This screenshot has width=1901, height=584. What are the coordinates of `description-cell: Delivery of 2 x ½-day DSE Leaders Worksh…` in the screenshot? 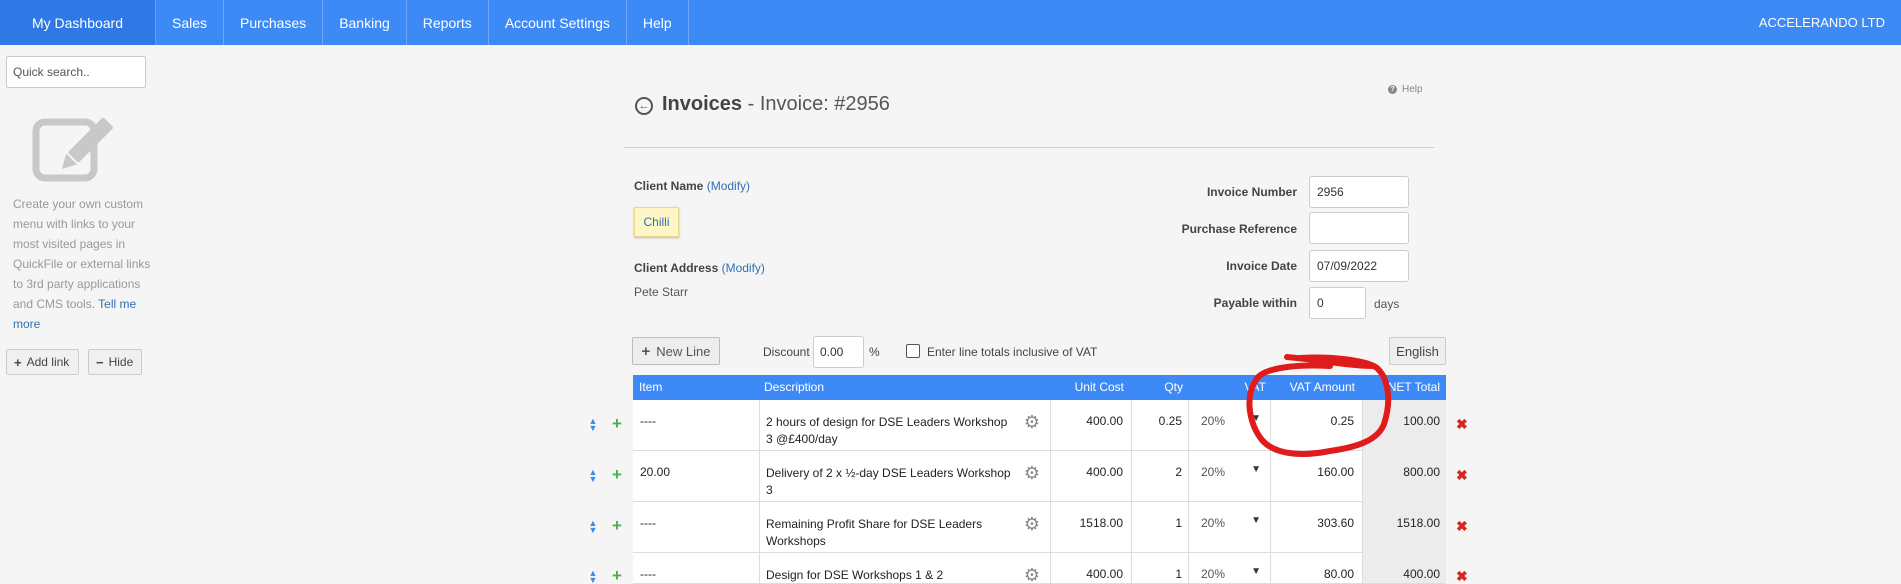 It's located at (905, 476).